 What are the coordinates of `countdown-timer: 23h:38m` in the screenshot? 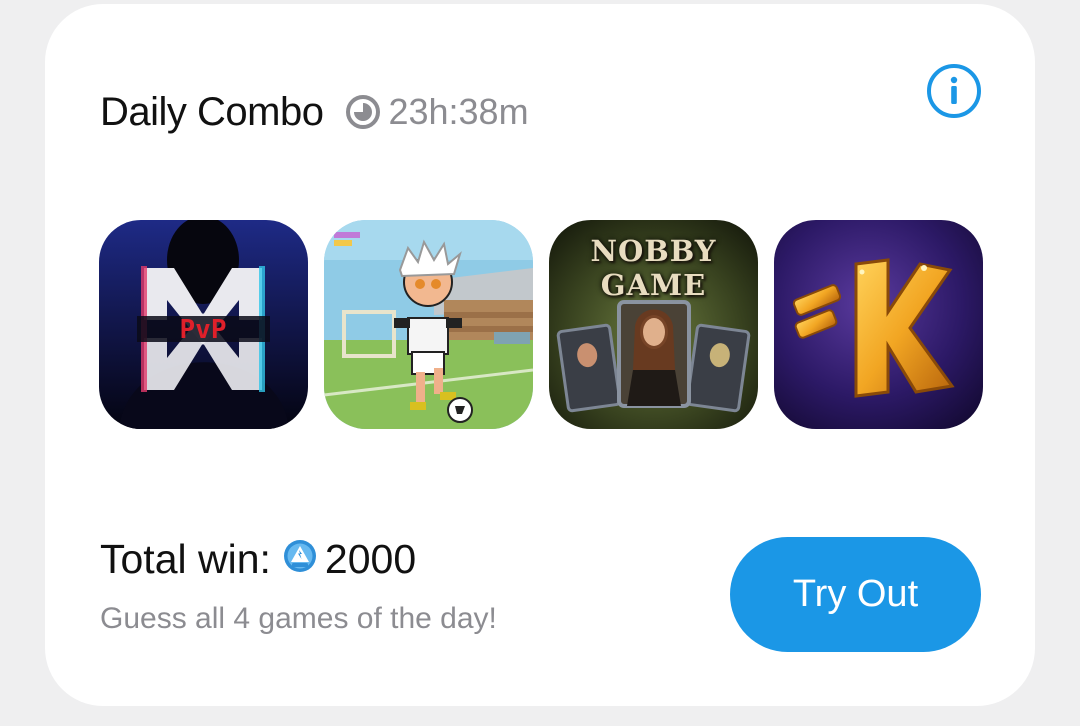 It's located at (437, 112).